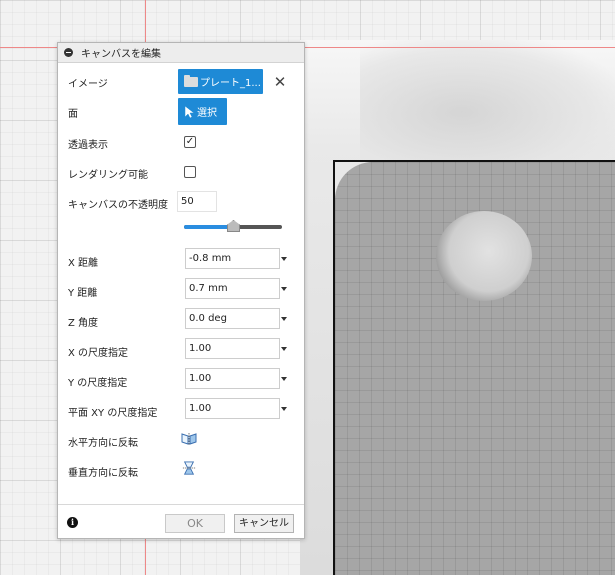 The height and width of the screenshot is (575, 615). I want to click on face-label: 面, so click(73, 114).